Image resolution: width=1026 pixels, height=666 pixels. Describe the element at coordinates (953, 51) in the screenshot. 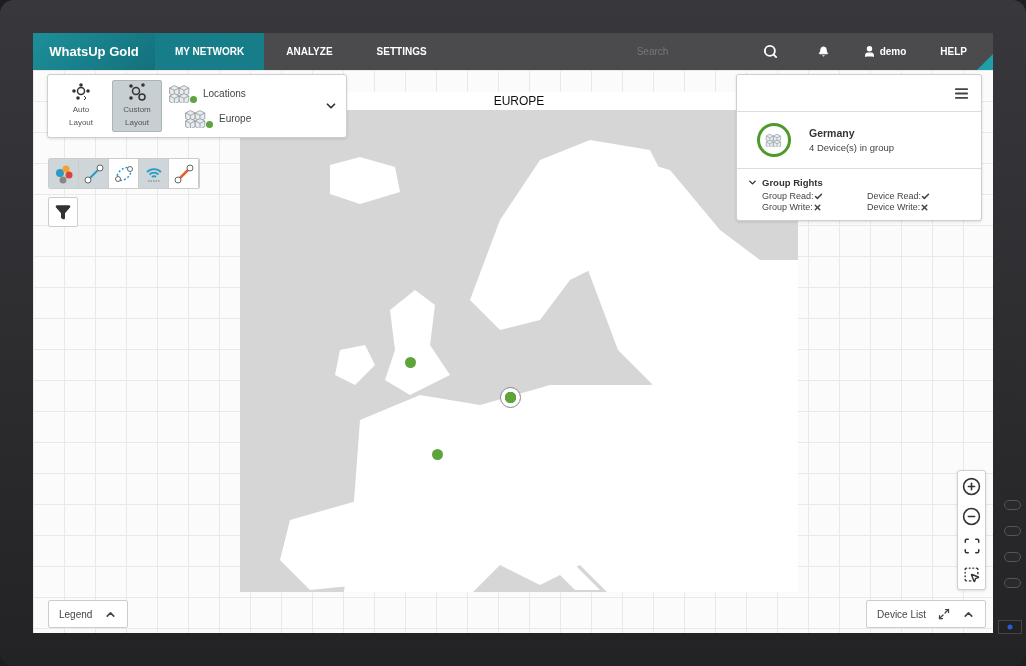

I see `help-link: HELP` at that location.